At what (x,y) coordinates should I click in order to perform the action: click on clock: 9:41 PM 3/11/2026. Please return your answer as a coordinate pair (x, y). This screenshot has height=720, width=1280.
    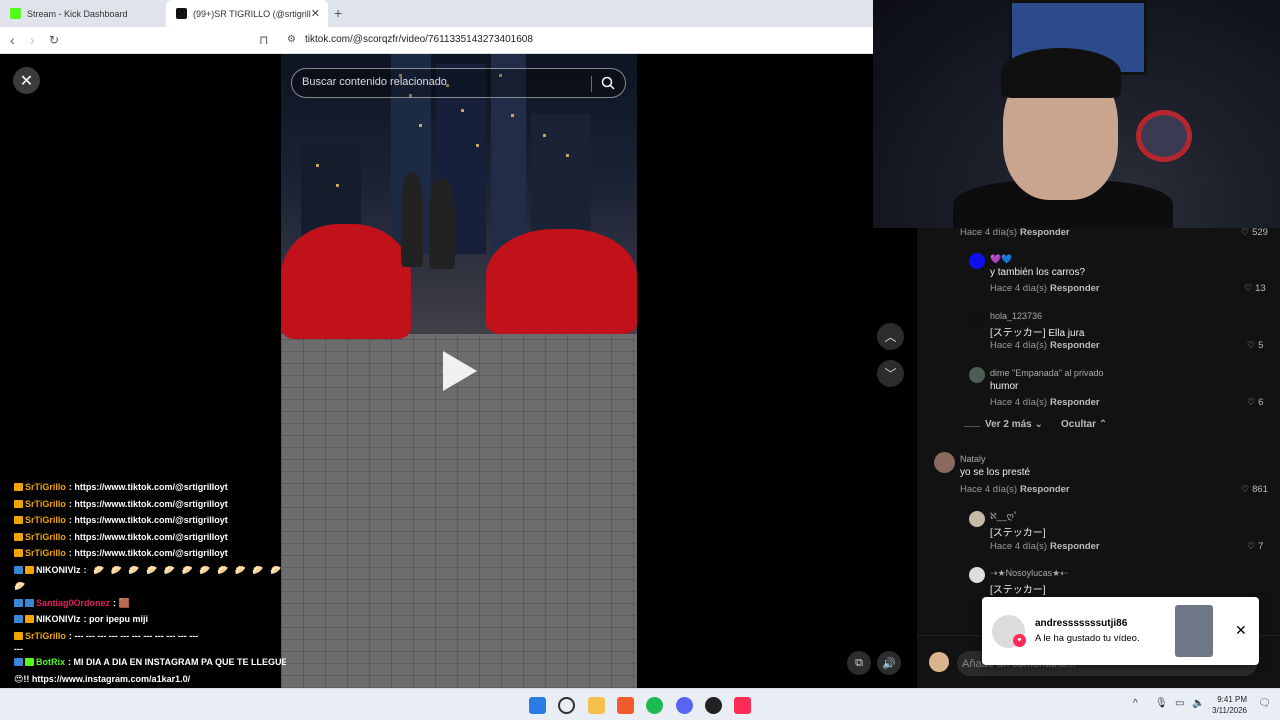
    Looking at the image, I should click on (1229, 705).